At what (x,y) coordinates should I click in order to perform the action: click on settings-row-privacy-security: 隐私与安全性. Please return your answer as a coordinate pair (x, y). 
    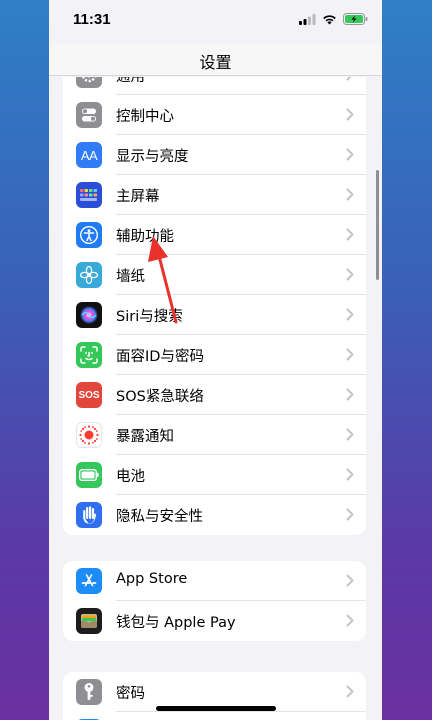
    Looking at the image, I should click on (214, 515).